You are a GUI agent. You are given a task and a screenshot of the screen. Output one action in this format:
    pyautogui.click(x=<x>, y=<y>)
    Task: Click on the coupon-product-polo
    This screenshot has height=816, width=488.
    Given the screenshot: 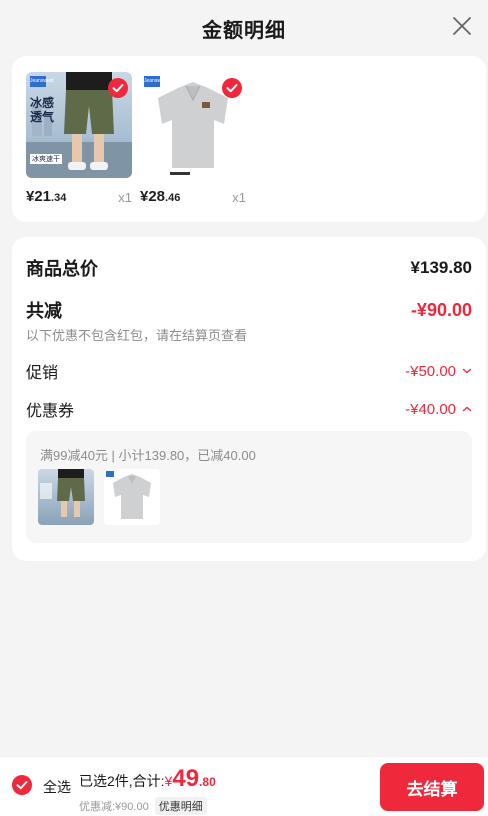 What is the action you would take?
    pyautogui.click(x=132, y=497)
    